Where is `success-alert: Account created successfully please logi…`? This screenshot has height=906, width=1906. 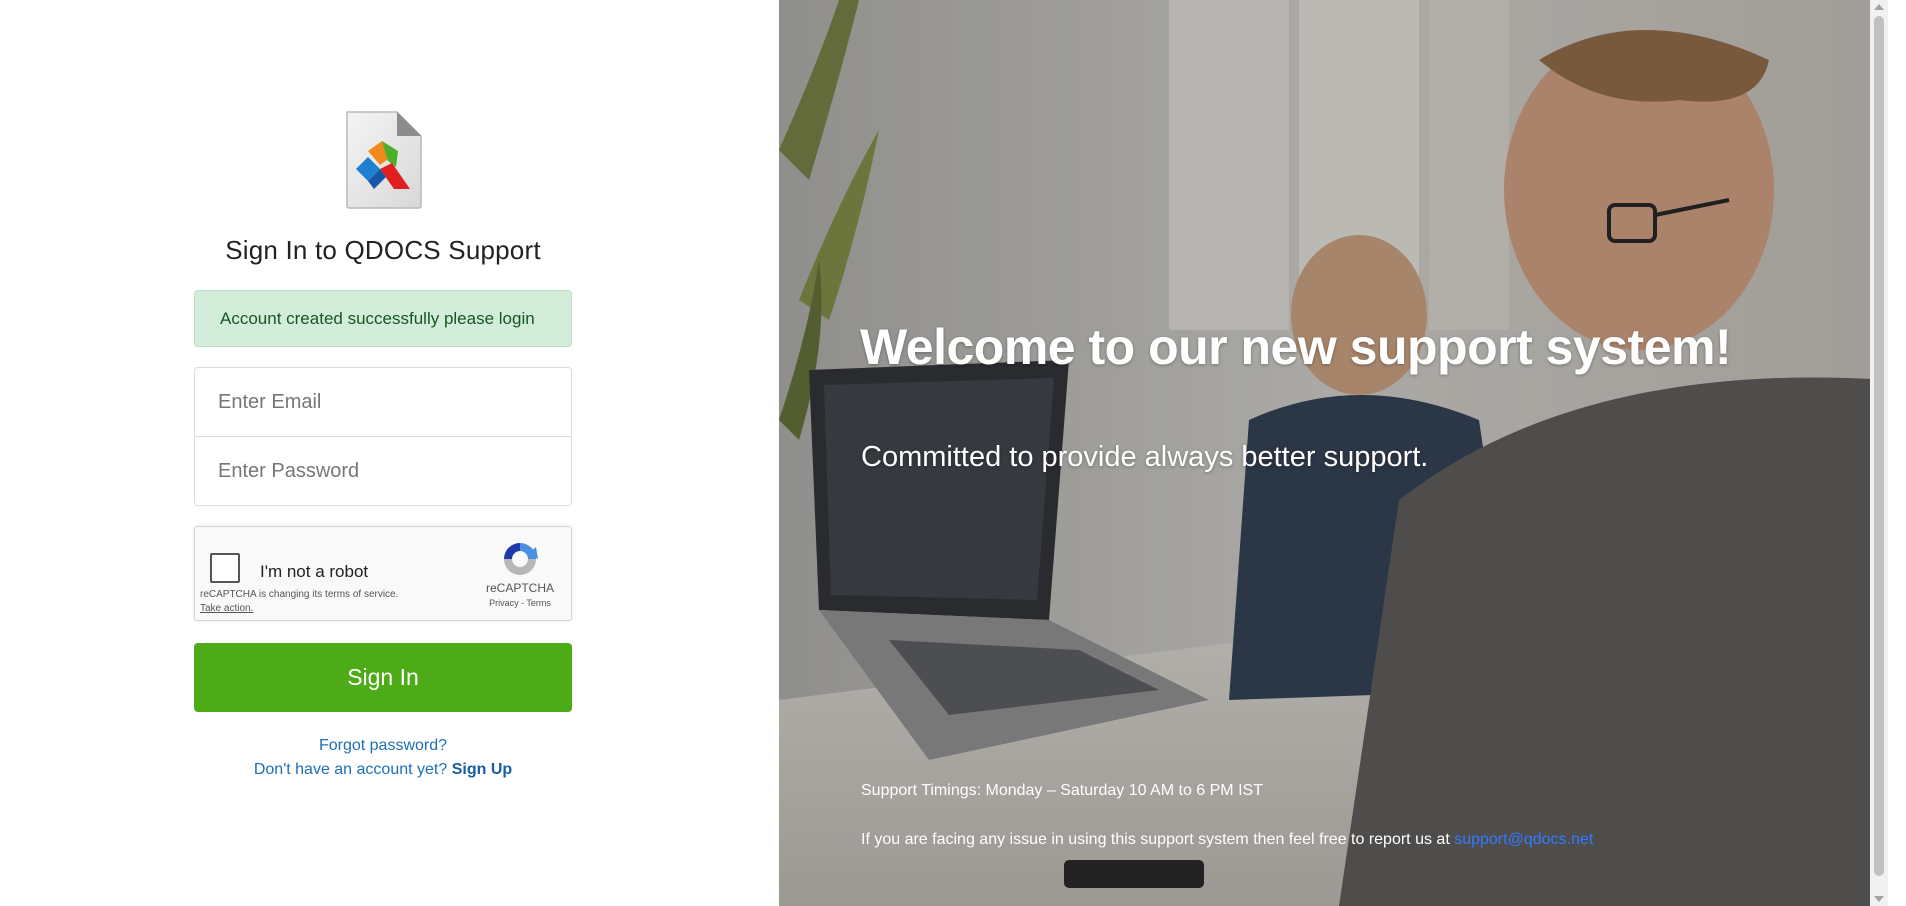
success-alert: Account created successfully please logi… is located at coordinates (383, 318).